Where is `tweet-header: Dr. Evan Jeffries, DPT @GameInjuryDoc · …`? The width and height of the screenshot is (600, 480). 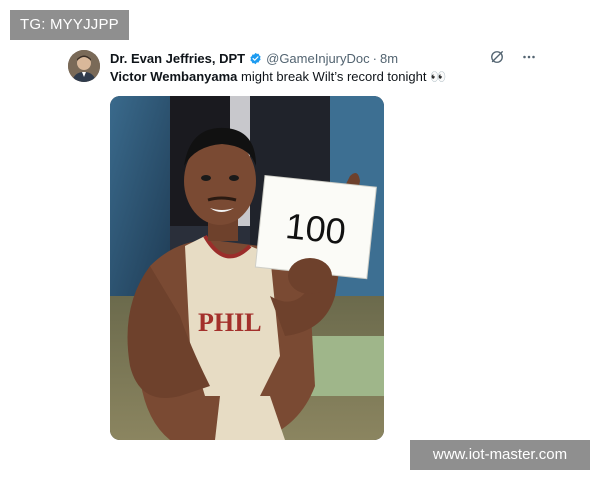
tweet-header: Dr. Evan Jeffries, DPT @GameInjuryDoc · … is located at coordinates (254, 58).